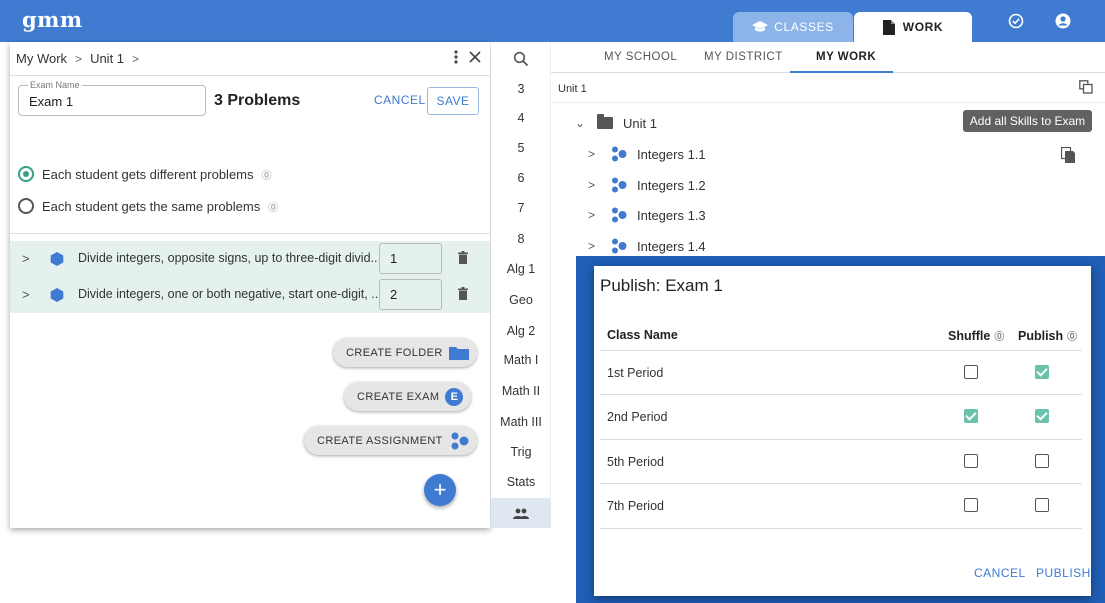  What do you see at coordinates (521, 331) in the screenshot?
I see `grade-item-alg-2: Alg 2` at bounding box center [521, 331].